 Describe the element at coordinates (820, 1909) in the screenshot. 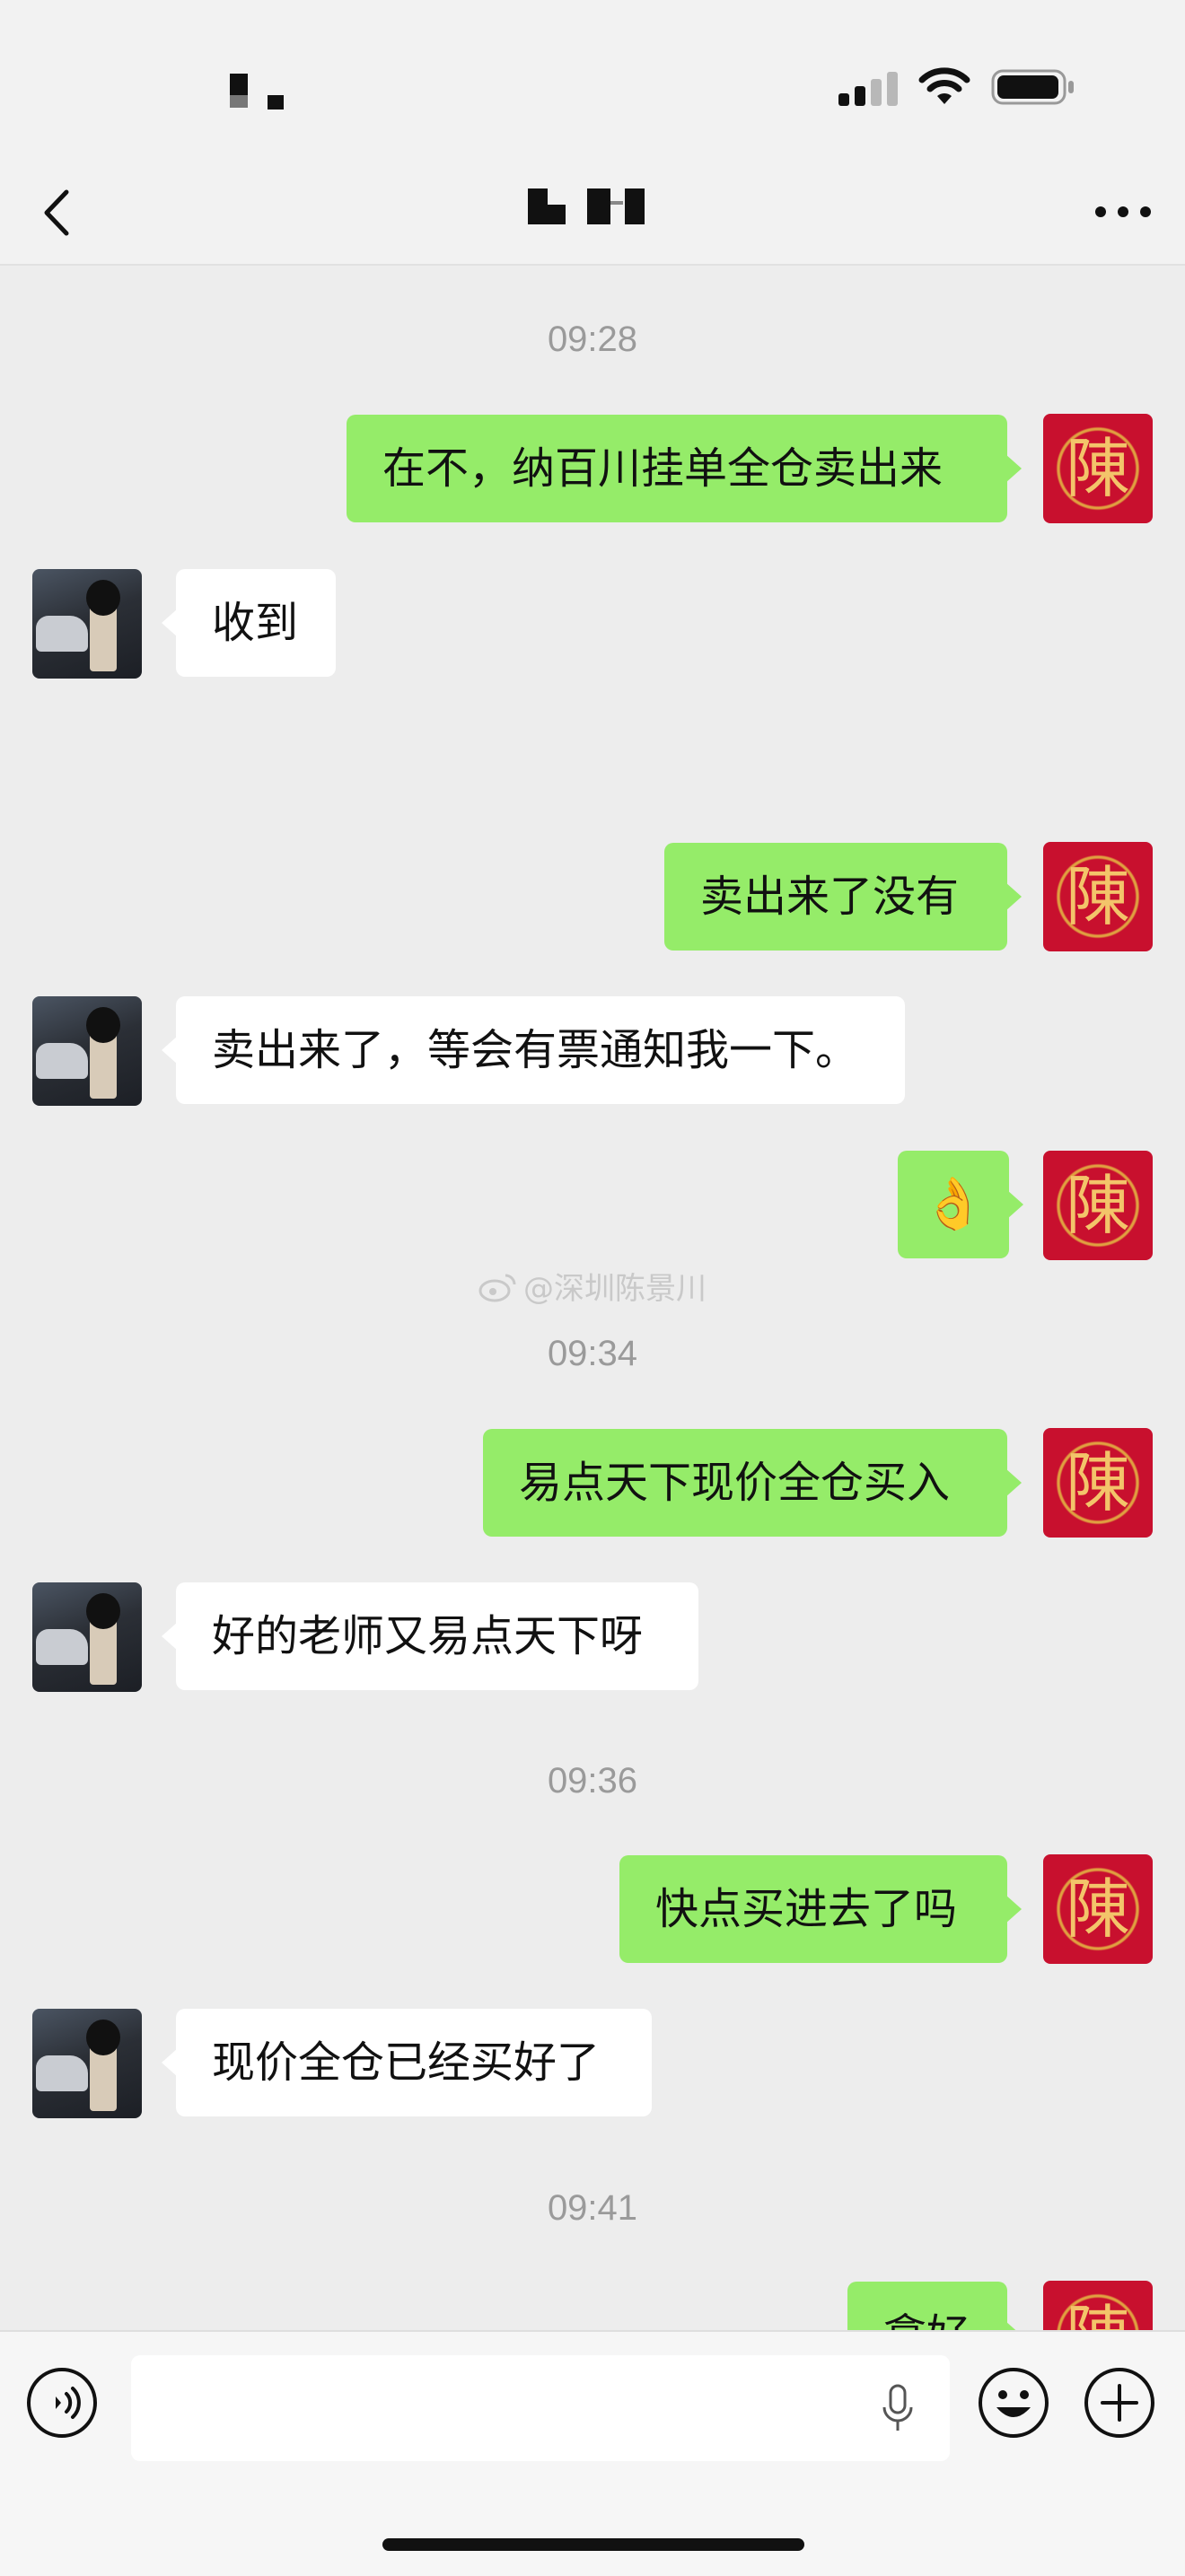

I see `sent-message: 快点买进去了吗` at that location.